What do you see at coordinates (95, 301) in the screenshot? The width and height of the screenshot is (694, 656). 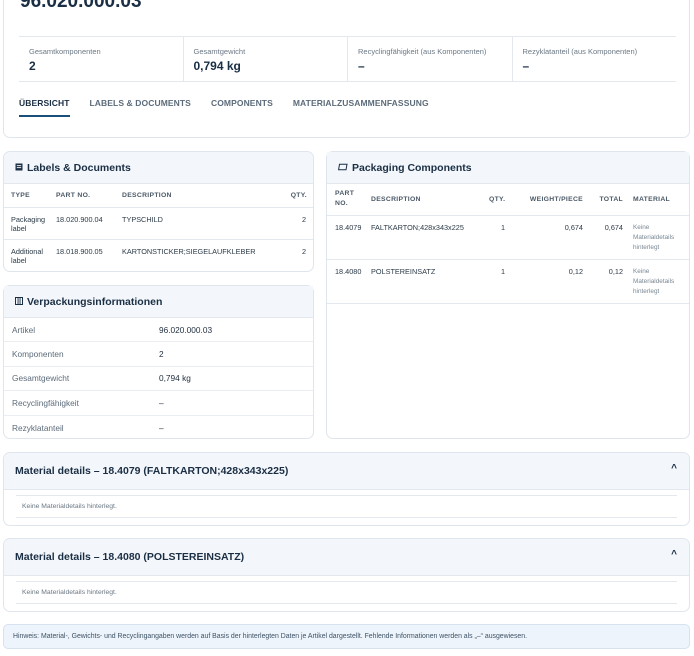 I see `panel-title: Verpackungsinformationen` at bounding box center [95, 301].